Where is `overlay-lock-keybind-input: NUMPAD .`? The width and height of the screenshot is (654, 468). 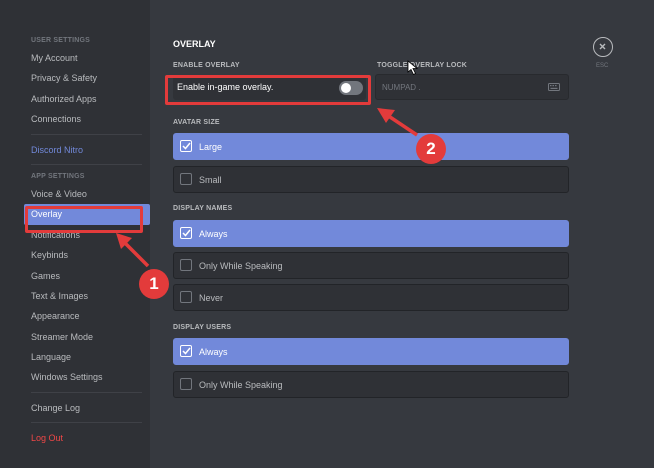 overlay-lock-keybind-input: NUMPAD . is located at coordinates (472, 87).